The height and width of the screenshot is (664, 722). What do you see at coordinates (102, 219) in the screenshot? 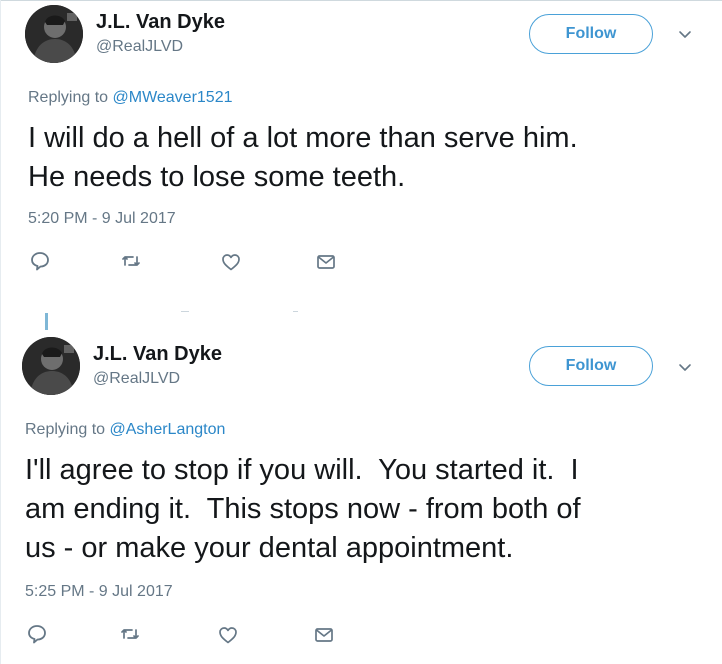
I see `timestamp: 5:20 PM - 9 Jul 2017` at bounding box center [102, 219].